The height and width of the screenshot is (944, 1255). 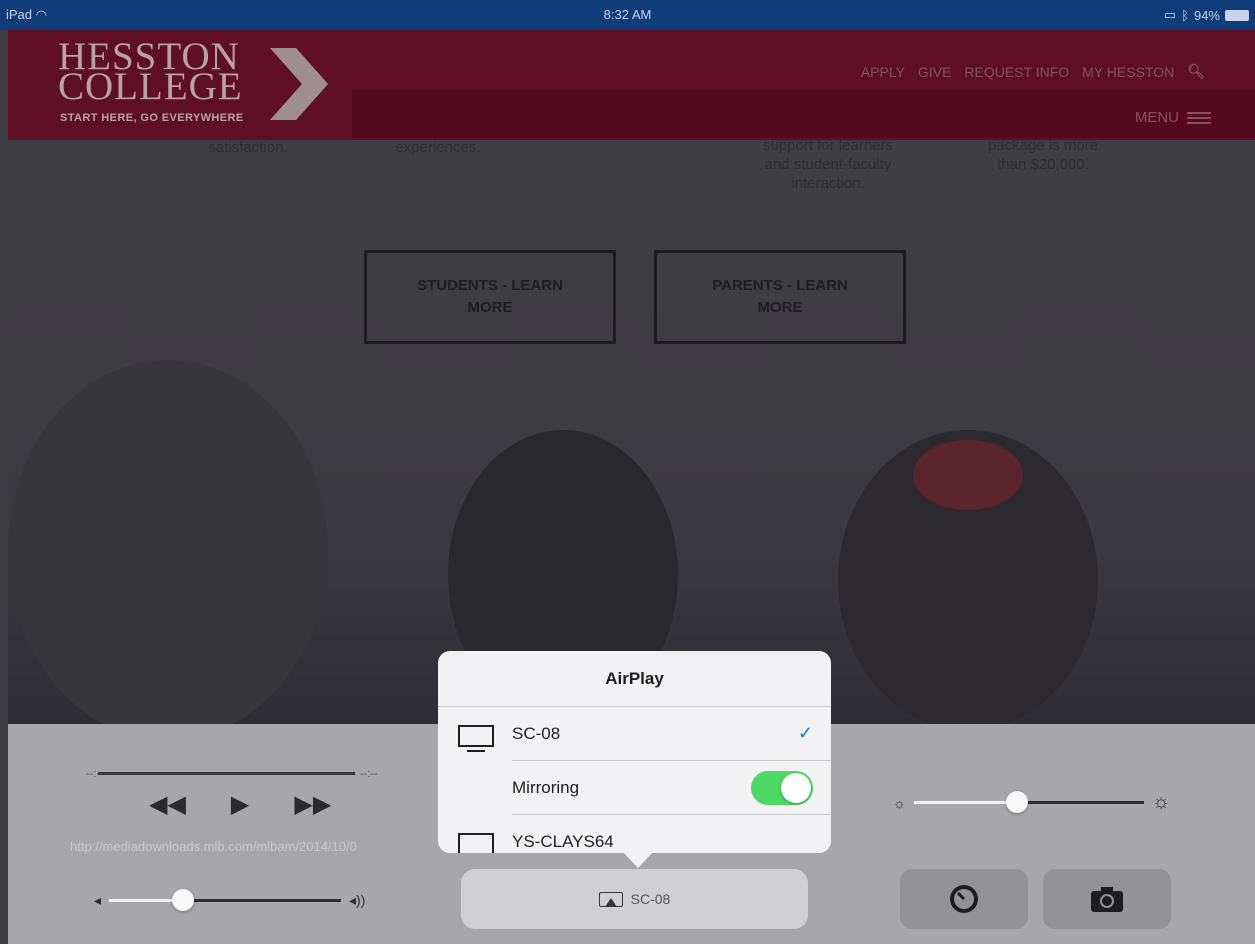 I want to click on brightness-control: ☼ ☼, so click(x=1031, y=802).